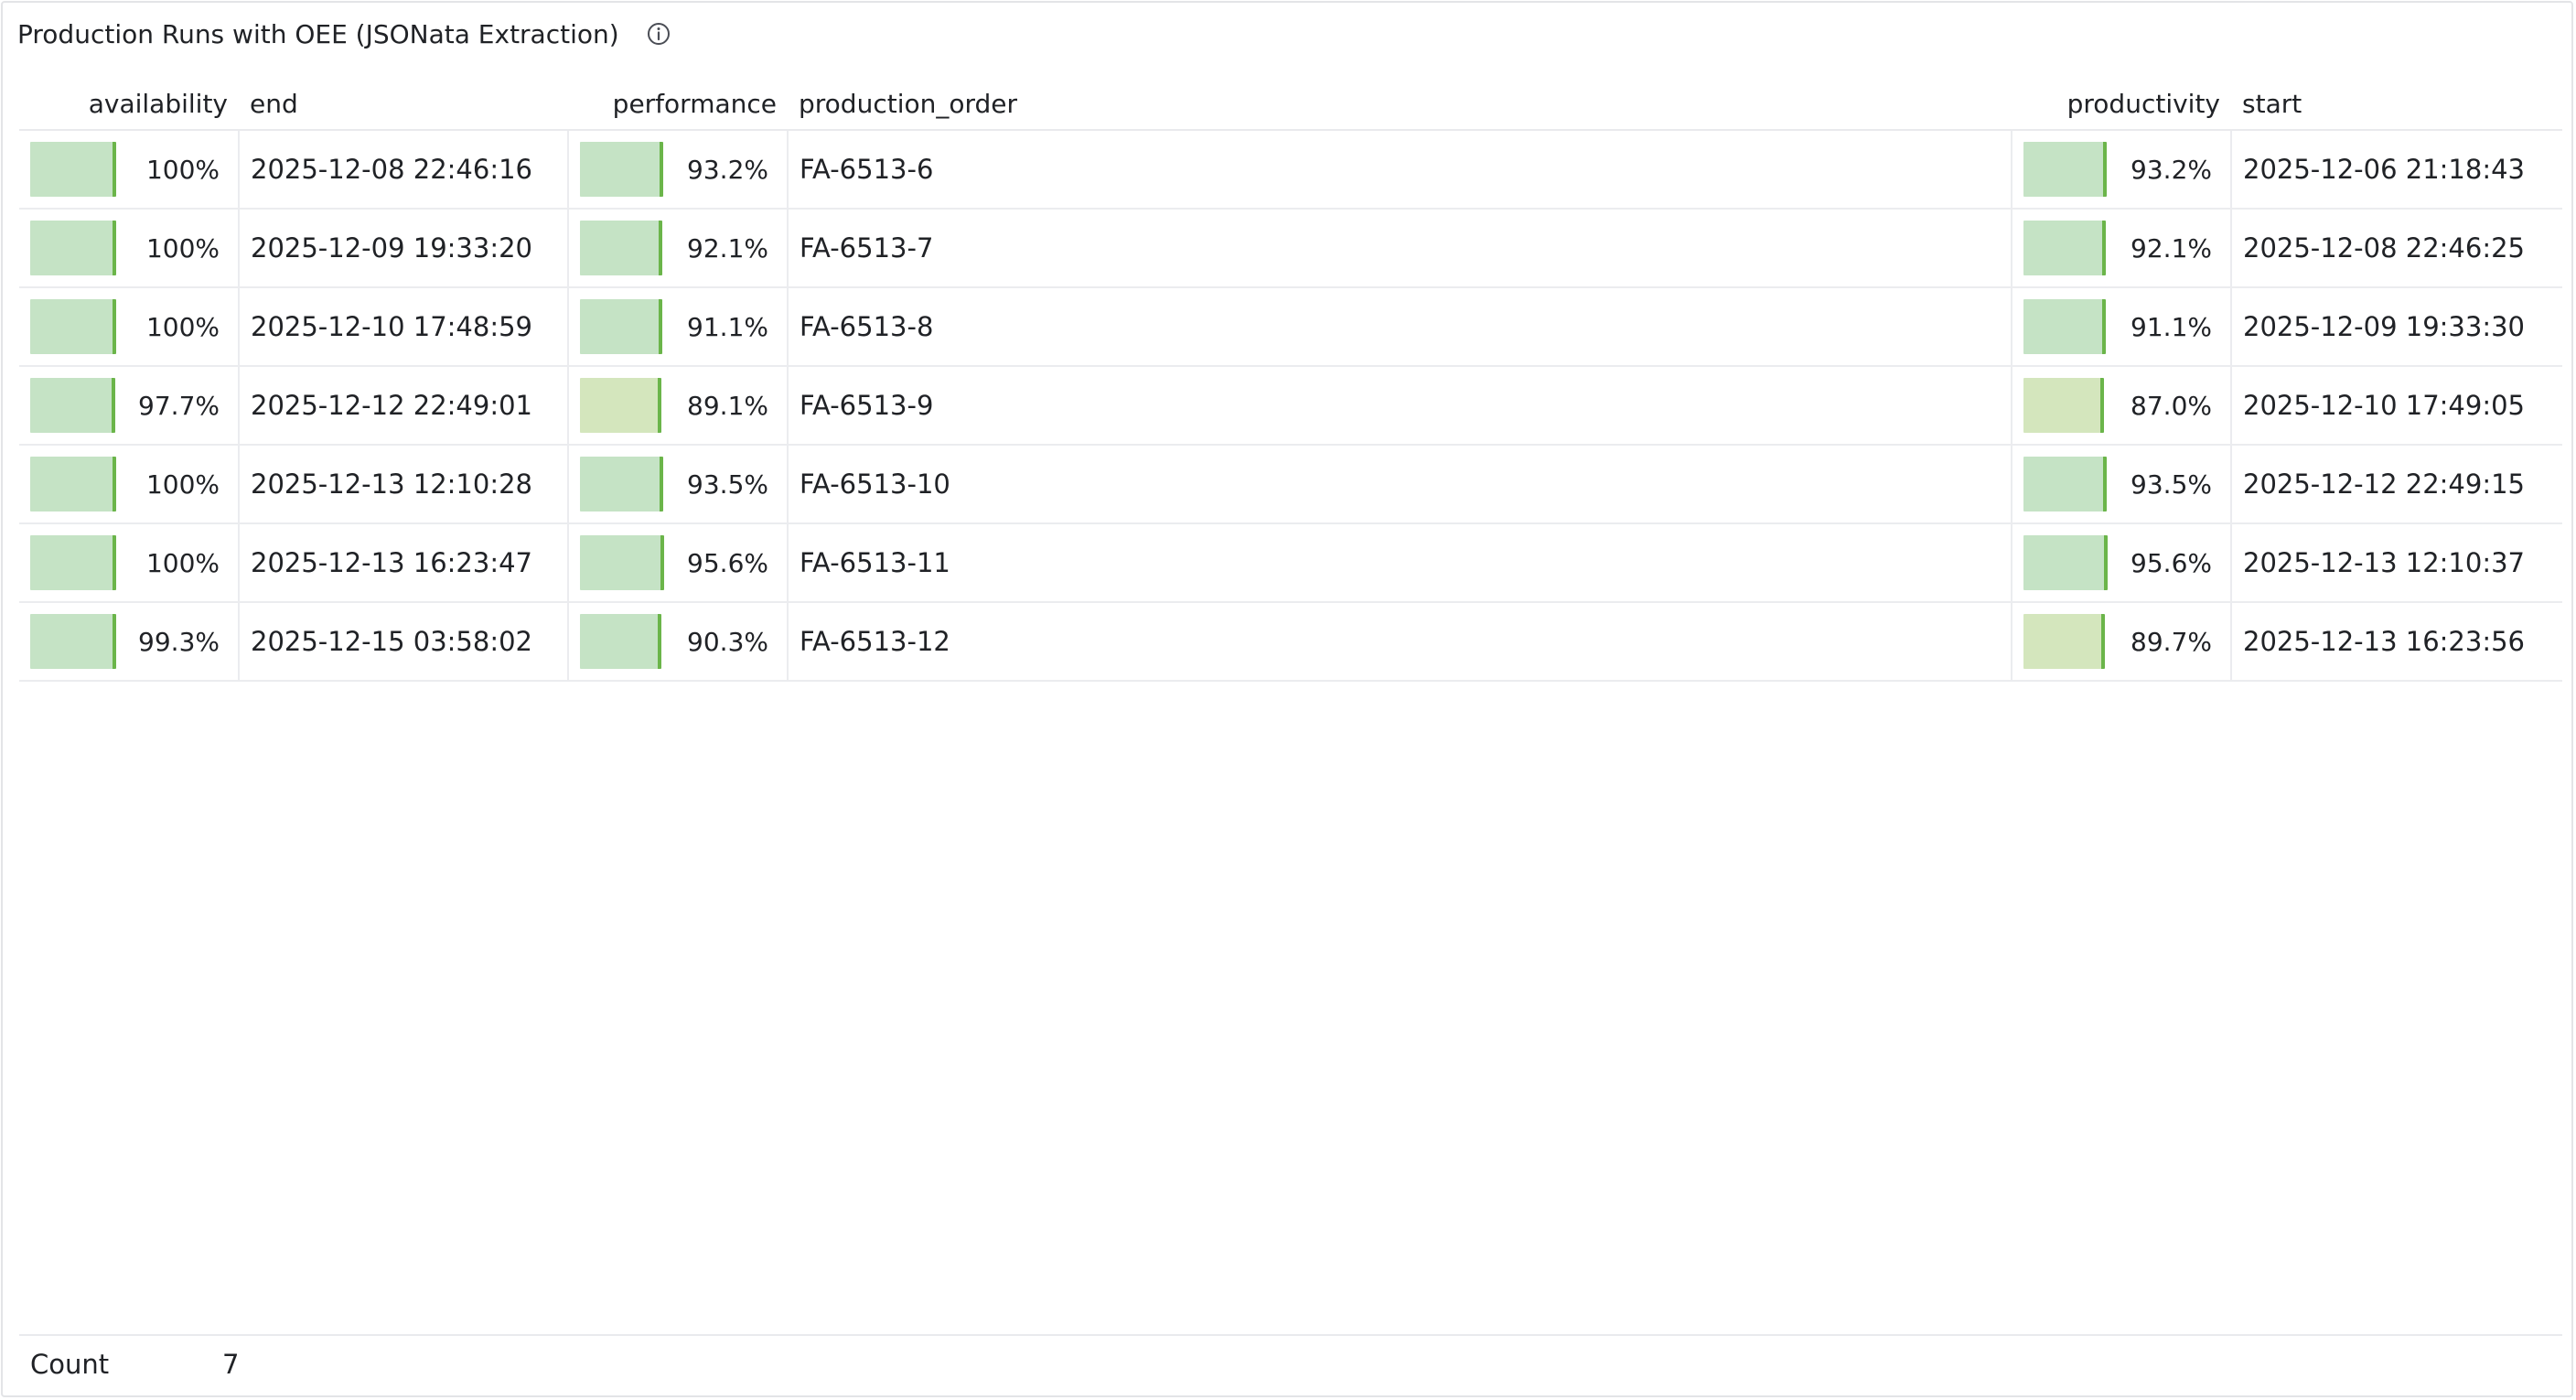  Describe the element at coordinates (404, 484) in the screenshot. I see `cell-end: 2025-12-13 12:10:28` at that location.